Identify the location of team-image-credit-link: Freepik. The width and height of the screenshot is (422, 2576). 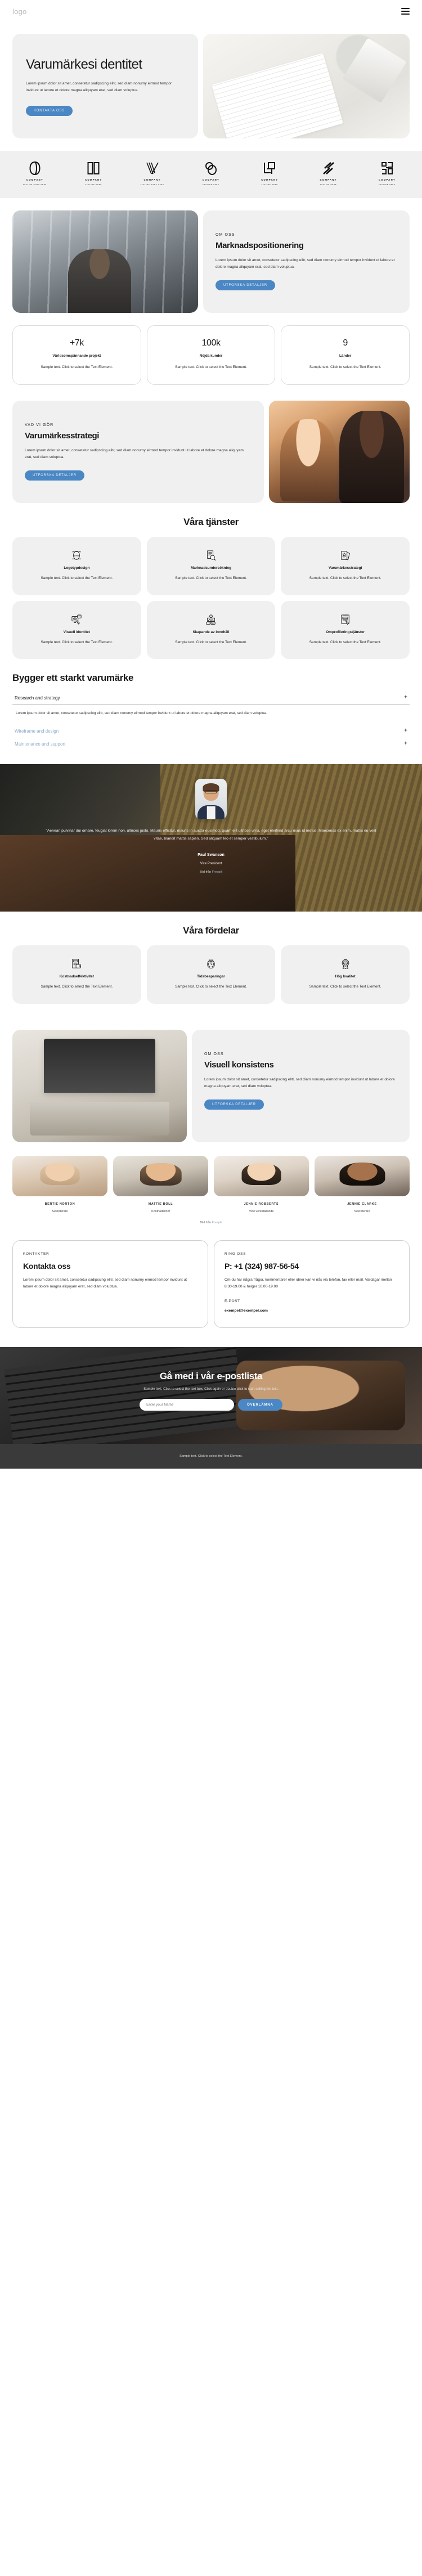
(217, 1222).